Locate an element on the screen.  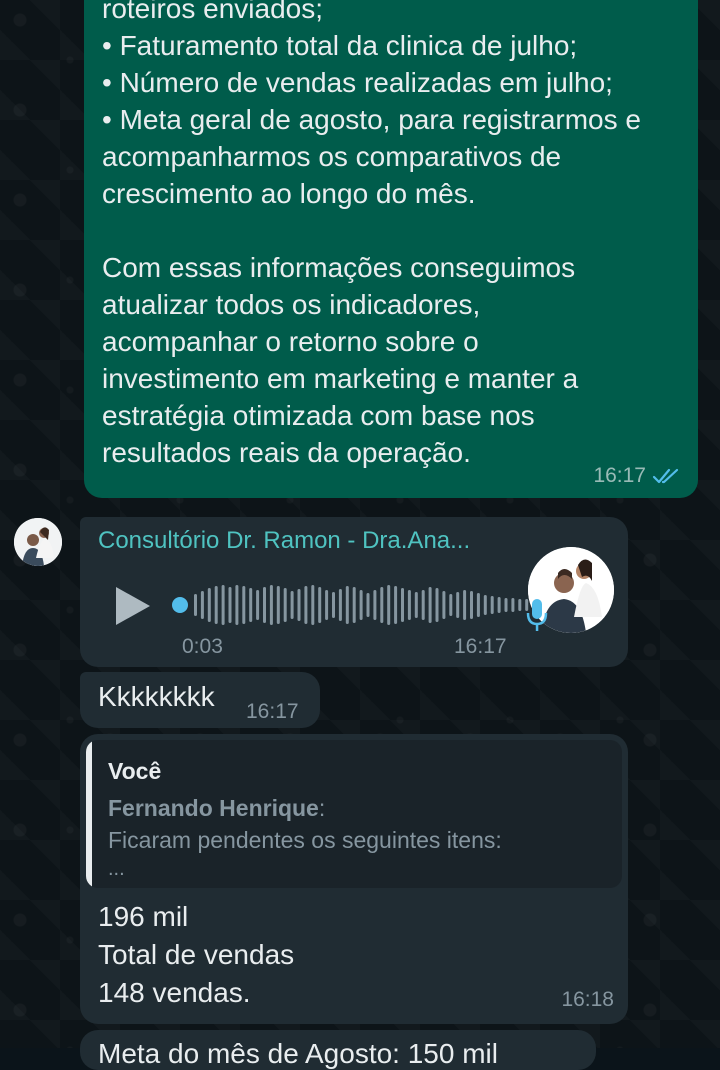
quoted-name-suffix: : is located at coordinates (322, 808).